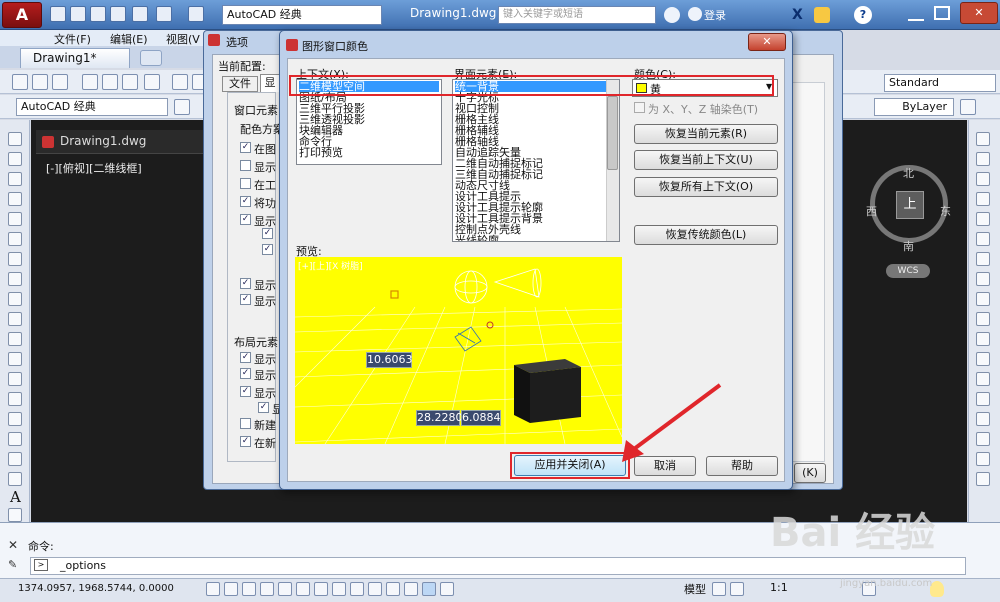 The image size is (1000, 602). I want to click on mirror-icon, so click(983, 179).